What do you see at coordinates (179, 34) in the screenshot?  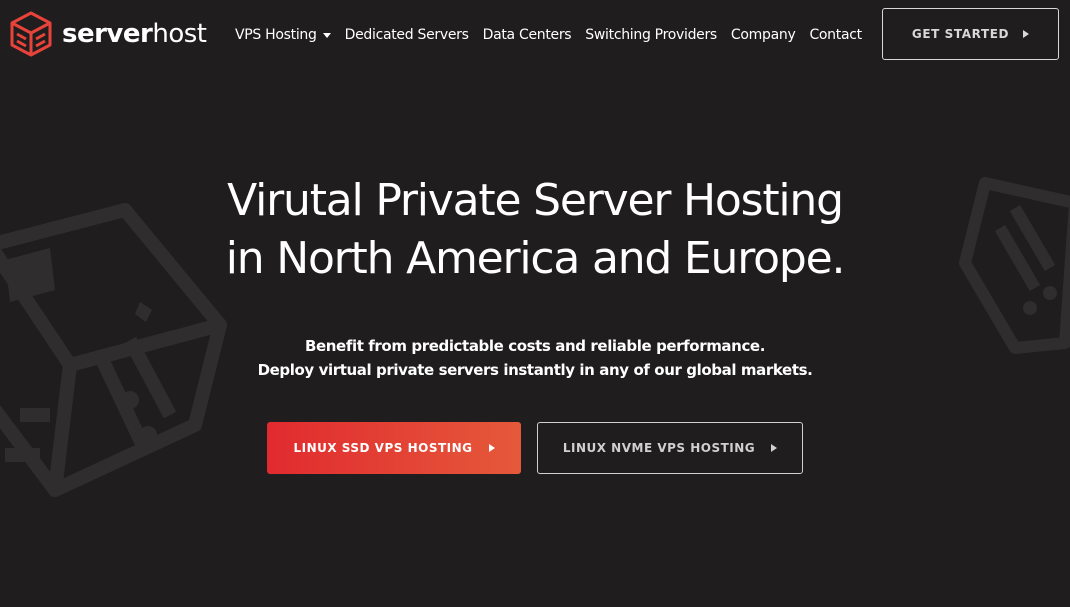 I see `brand-name-light: host` at bounding box center [179, 34].